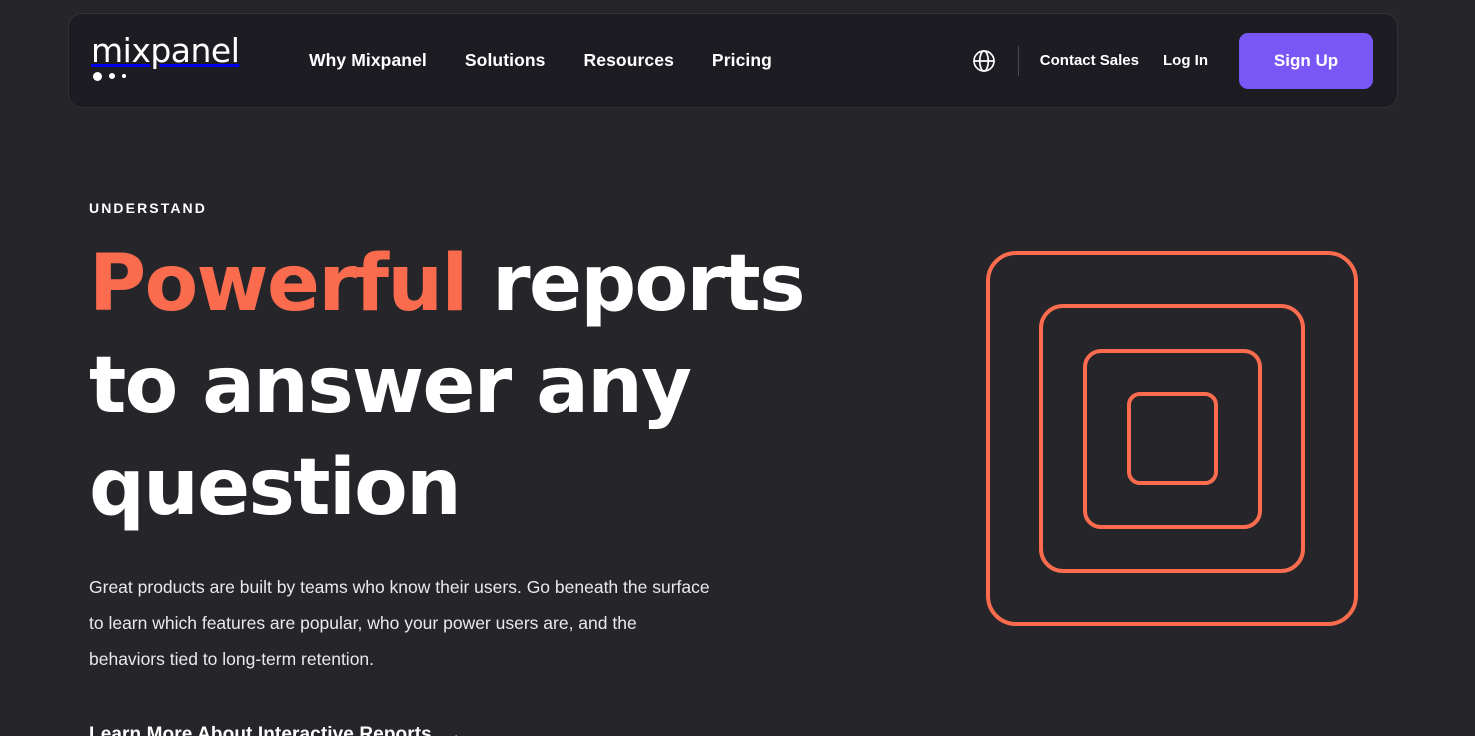  I want to click on sign-up-button: Sign Up, so click(1306, 60).